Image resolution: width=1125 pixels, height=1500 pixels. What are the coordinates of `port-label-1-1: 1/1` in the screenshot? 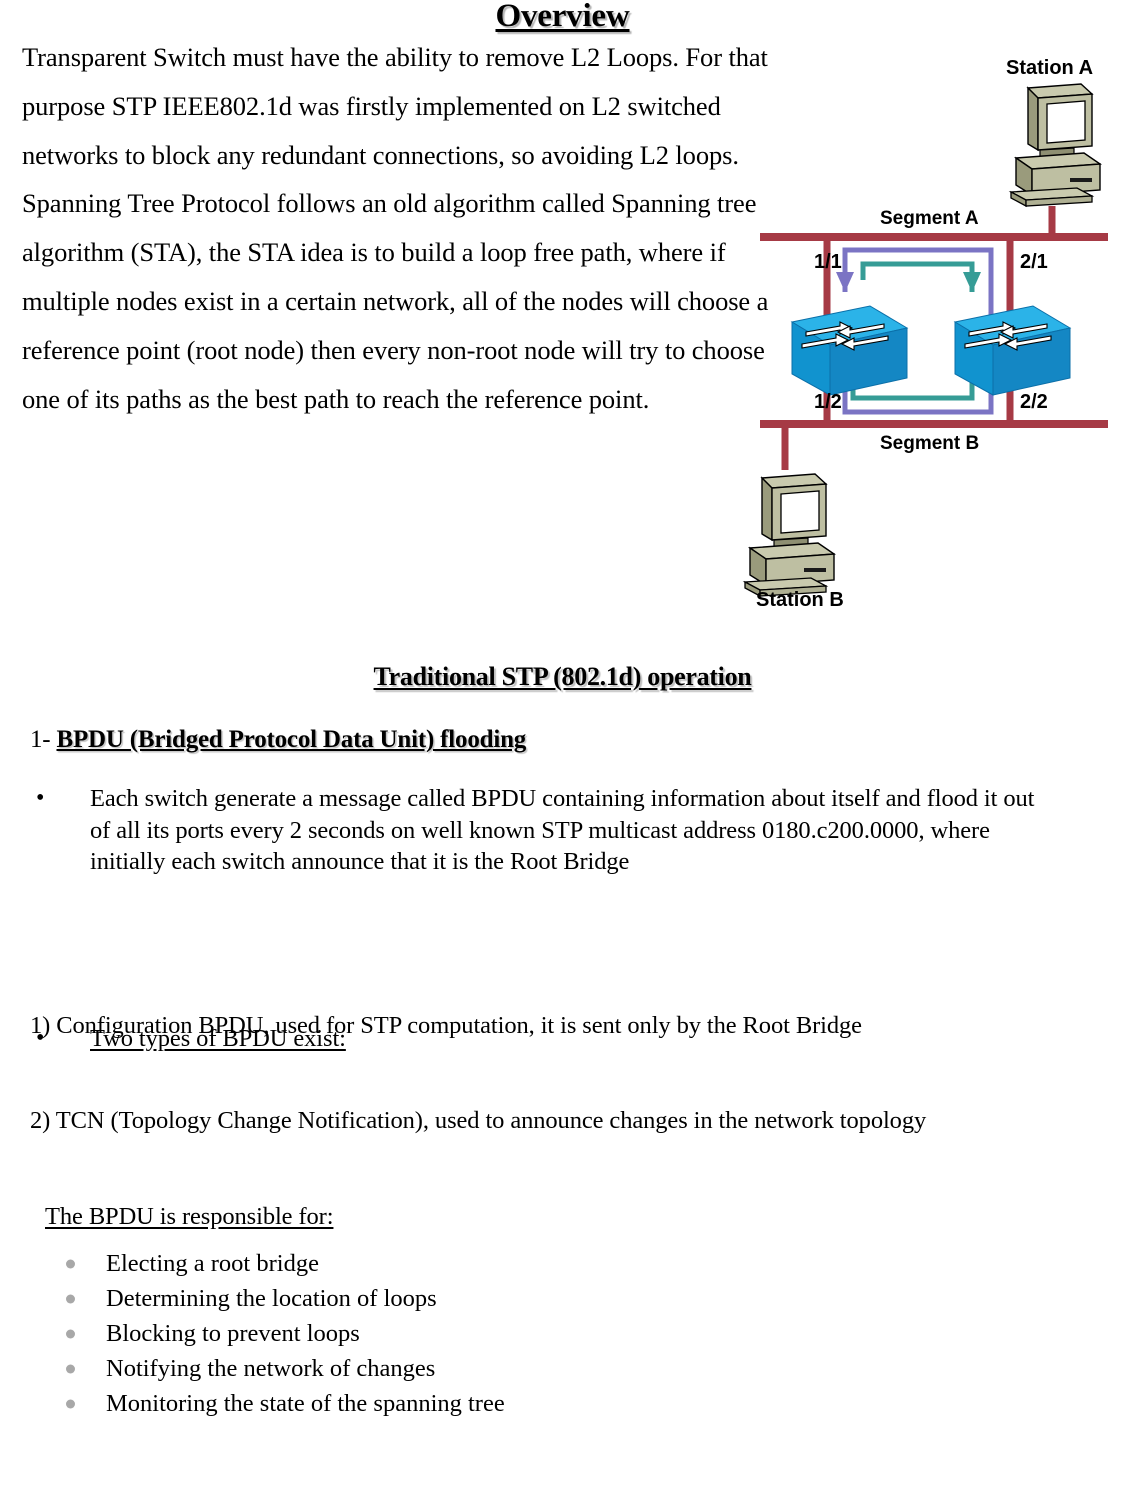 It's located at (828, 262).